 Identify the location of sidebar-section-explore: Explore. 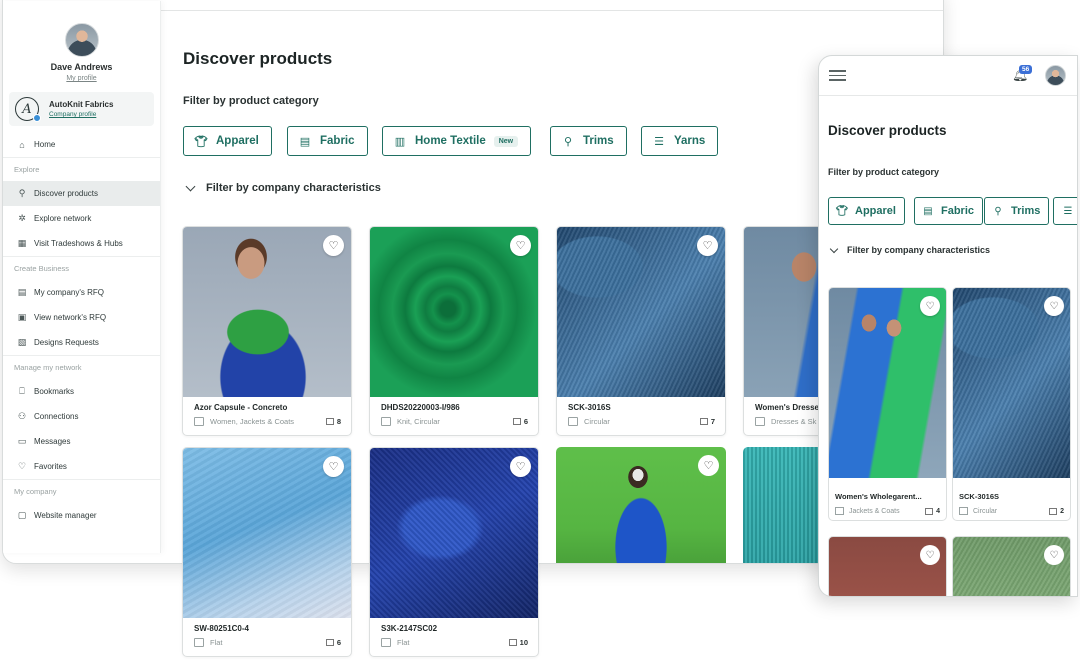
(81, 169).